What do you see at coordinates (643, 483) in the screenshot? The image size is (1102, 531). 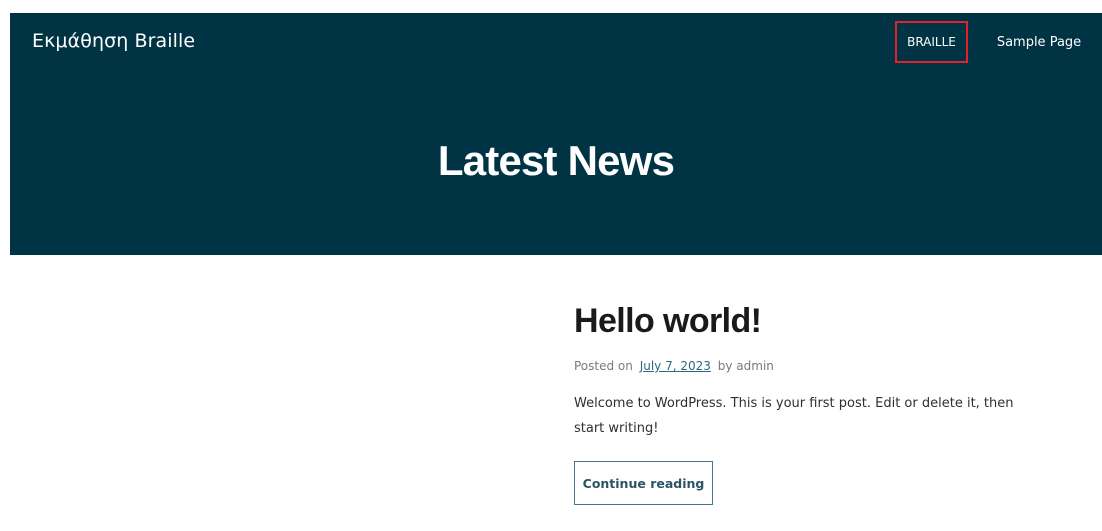 I see `continue-reading-button: Continue reading` at bounding box center [643, 483].